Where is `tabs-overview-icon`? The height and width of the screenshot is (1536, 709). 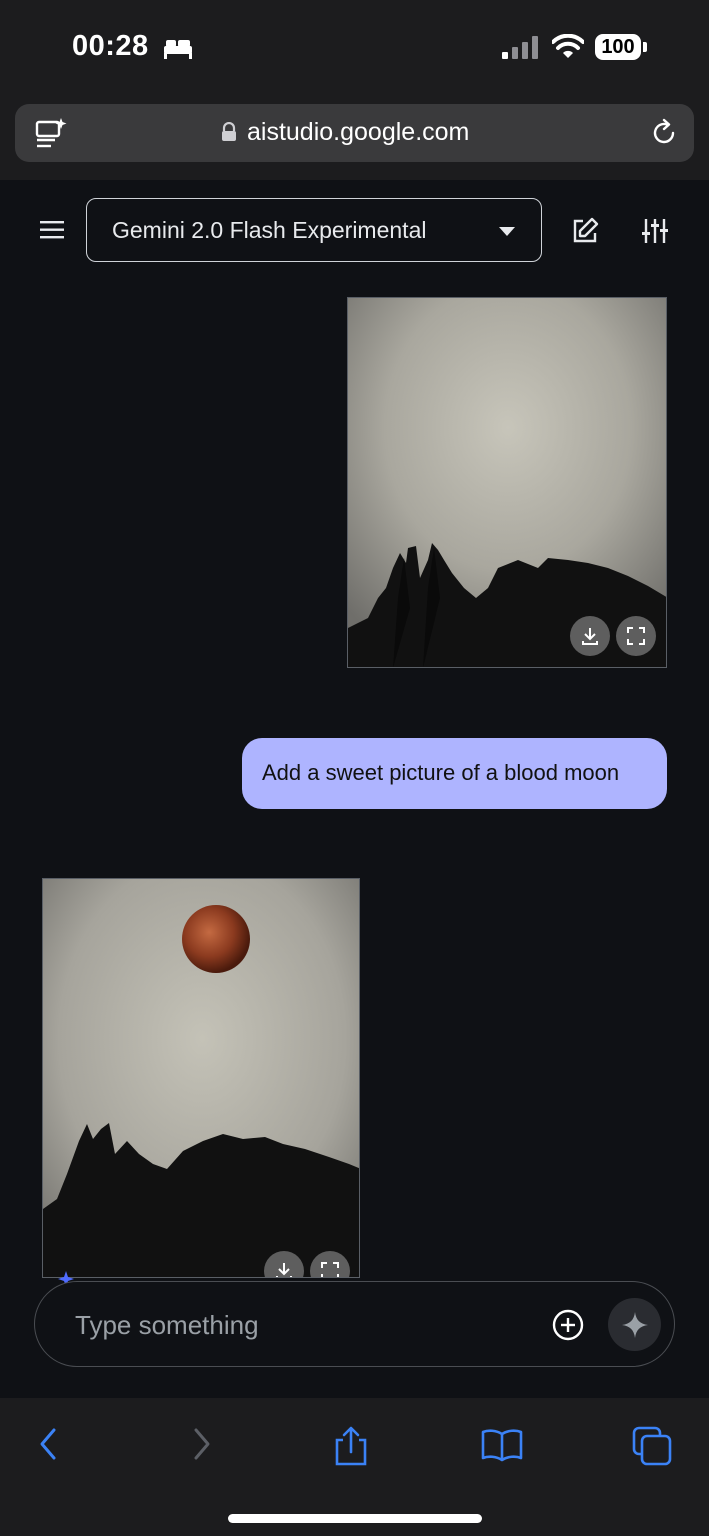
tabs-overview-icon is located at coordinates (652, 1448).